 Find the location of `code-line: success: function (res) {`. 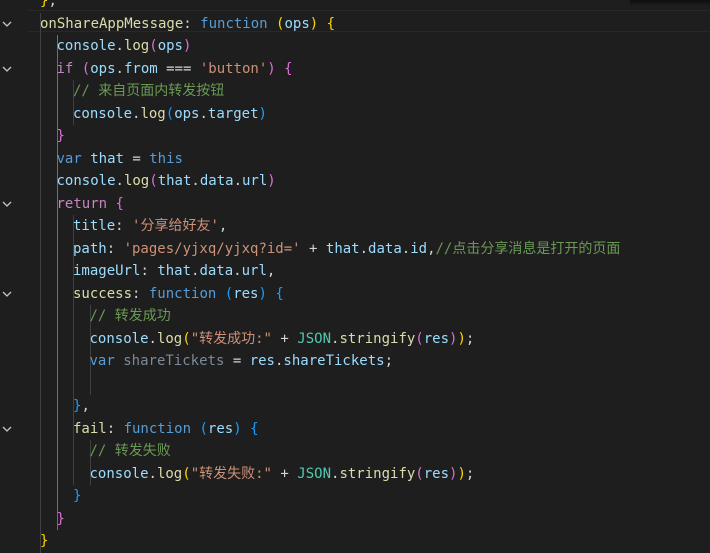

code-line: success: function (res) { is located at coordinates (178, 294).